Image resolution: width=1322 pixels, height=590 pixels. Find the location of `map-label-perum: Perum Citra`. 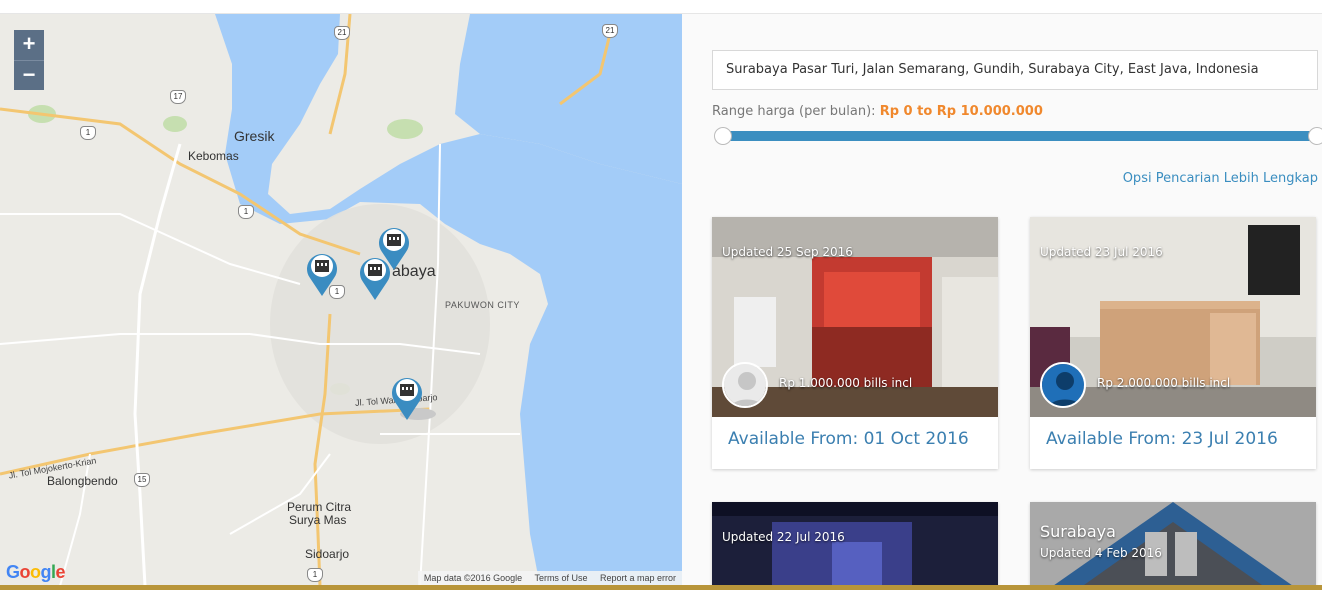

map-label-perum: Perum Citra is located at coordinates (319, 507).